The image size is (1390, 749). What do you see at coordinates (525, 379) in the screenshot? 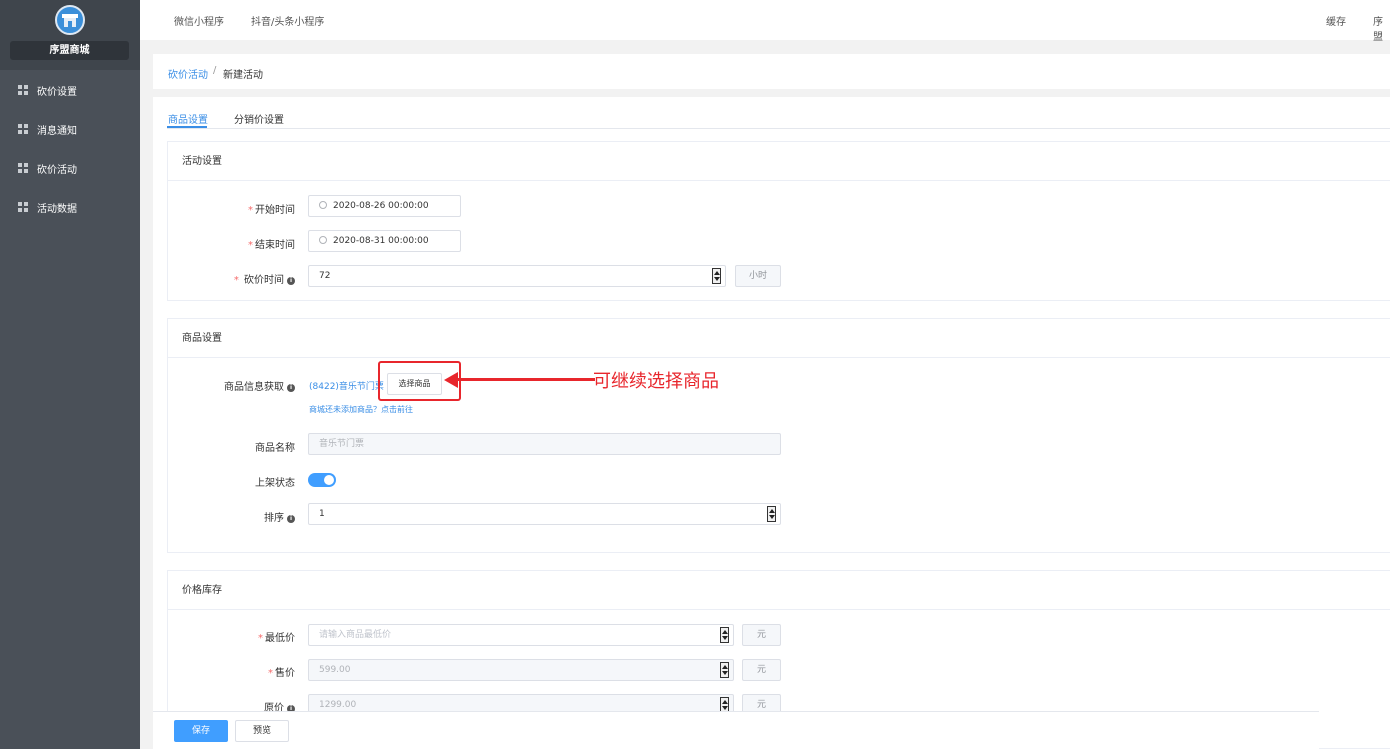
I see `annotation-arrow` at bounding box center [525, 379].